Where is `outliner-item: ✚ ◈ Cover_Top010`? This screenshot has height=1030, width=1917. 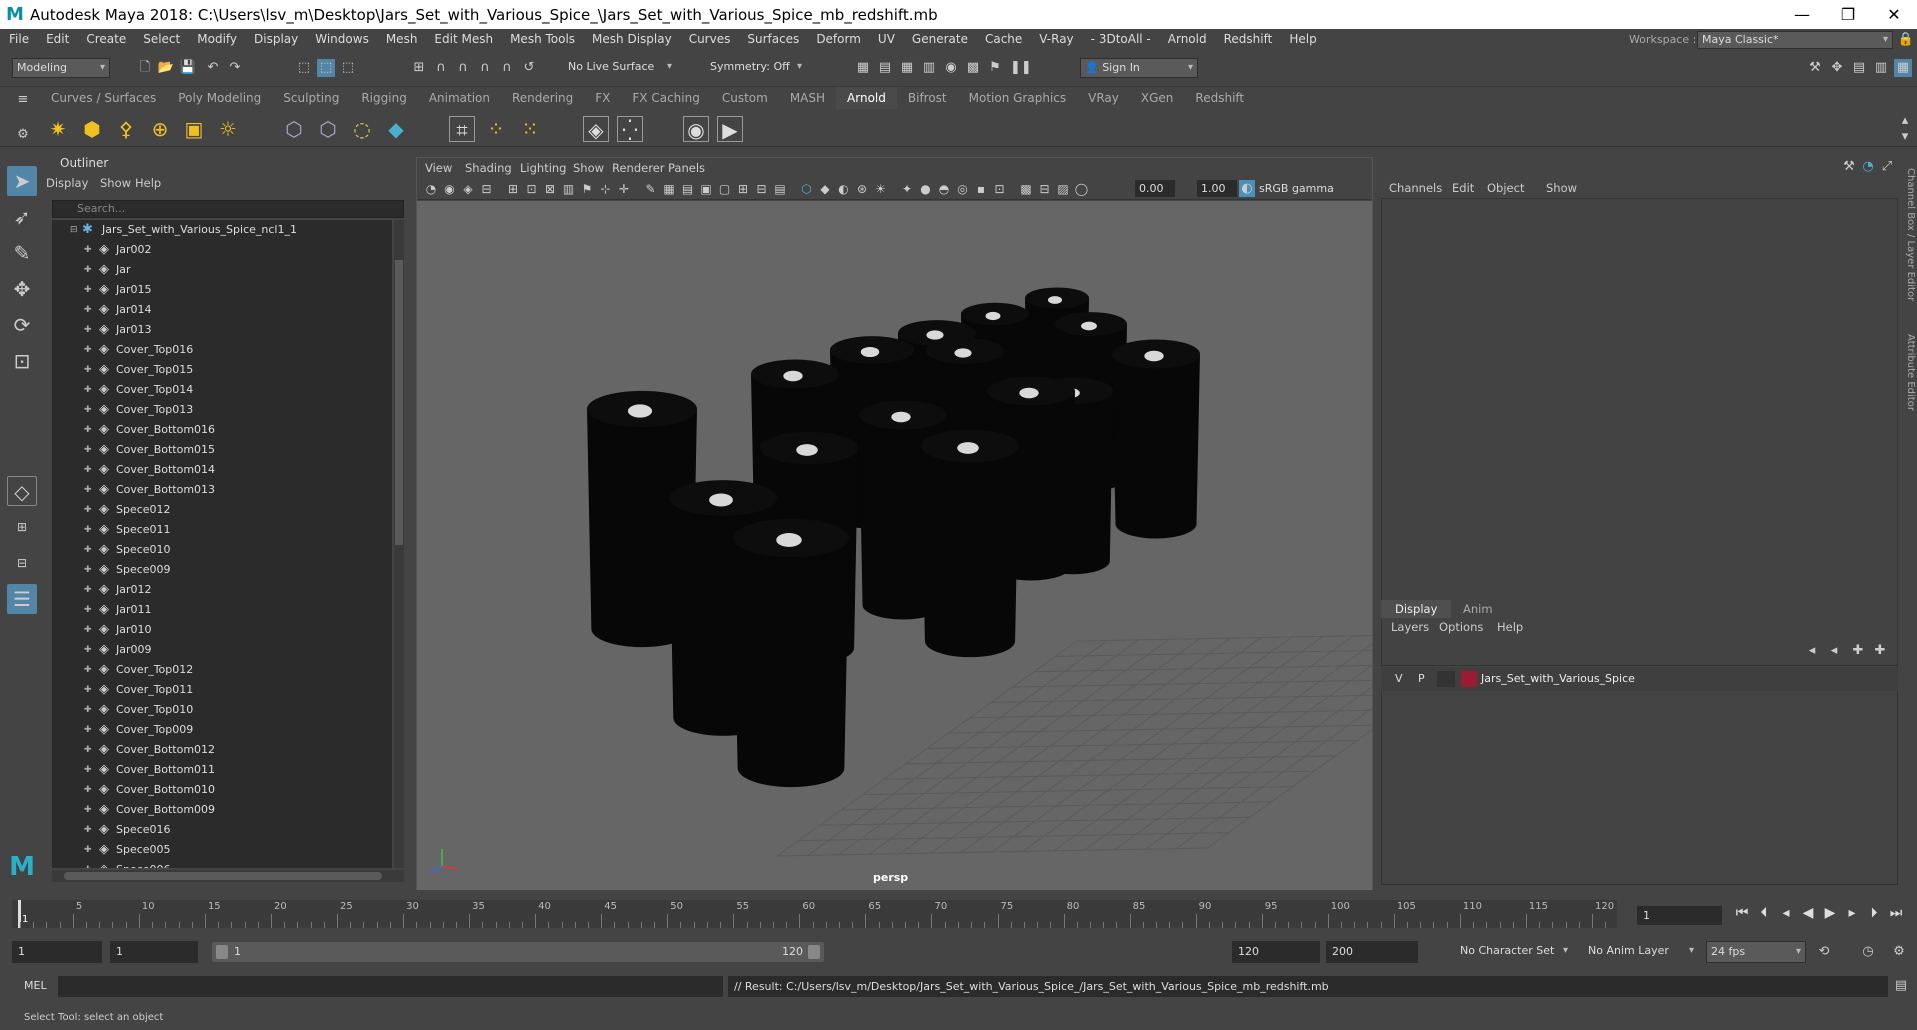 outliner-item: ✚ ◈ Cover_Top010 is located at coordinates (222, 710).